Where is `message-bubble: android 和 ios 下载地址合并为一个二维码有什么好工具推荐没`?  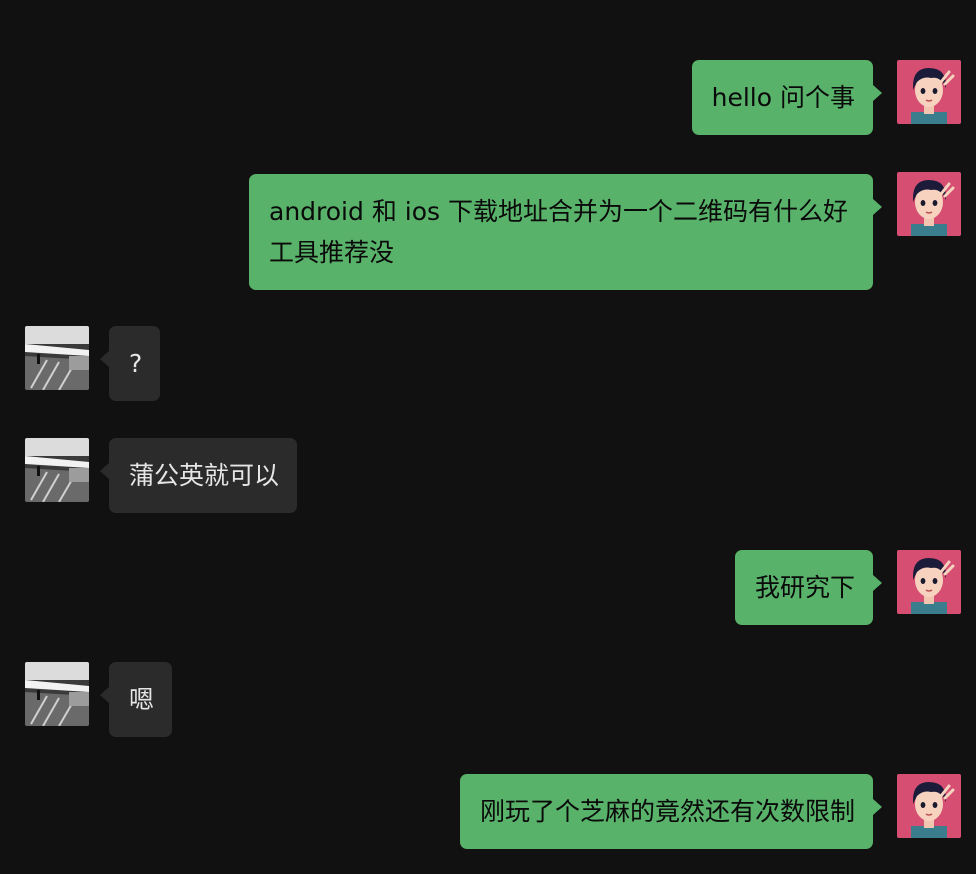 message-bubble: android 和 ios 下载地址合并为一个二维码有什么好工具推荐没 is located at coordinates (565, 232).